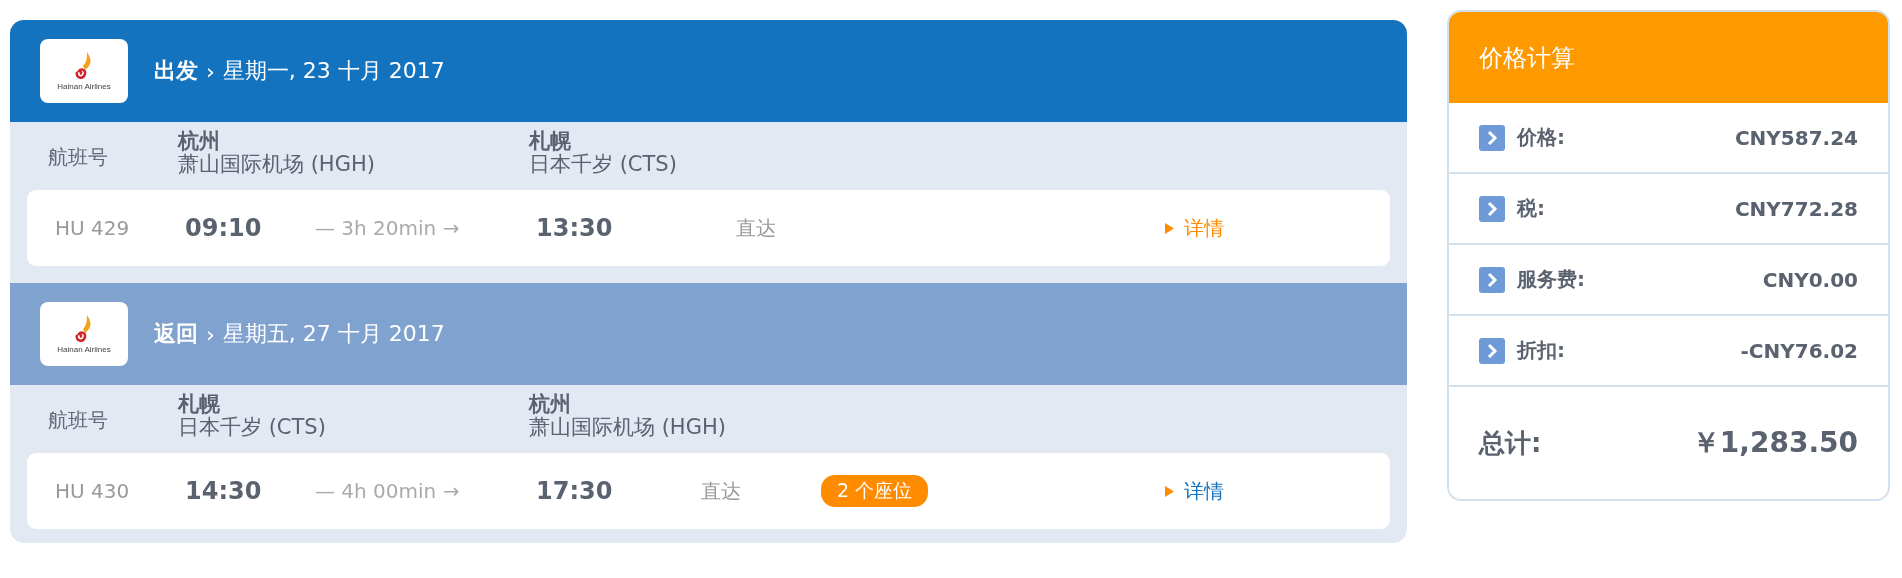 Image resolution: width=1902 pixels, height=578 pixels. I want to click on price-value: -CNY76.02, so click(1799, 350).